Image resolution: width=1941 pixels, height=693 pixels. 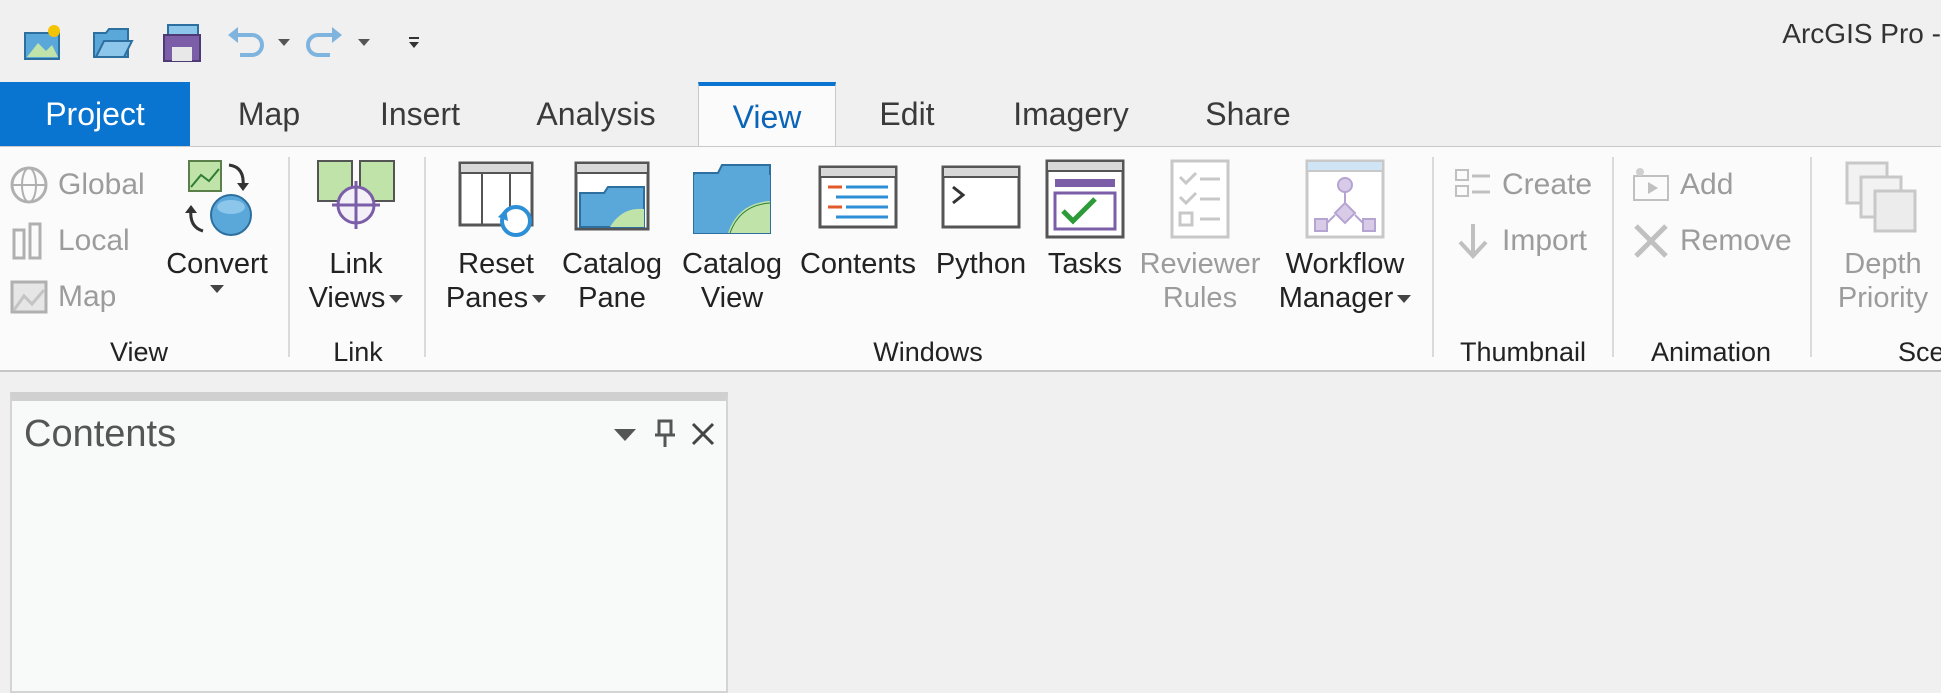 I want to click on import-label: Import, so click(x=1545, y=240).